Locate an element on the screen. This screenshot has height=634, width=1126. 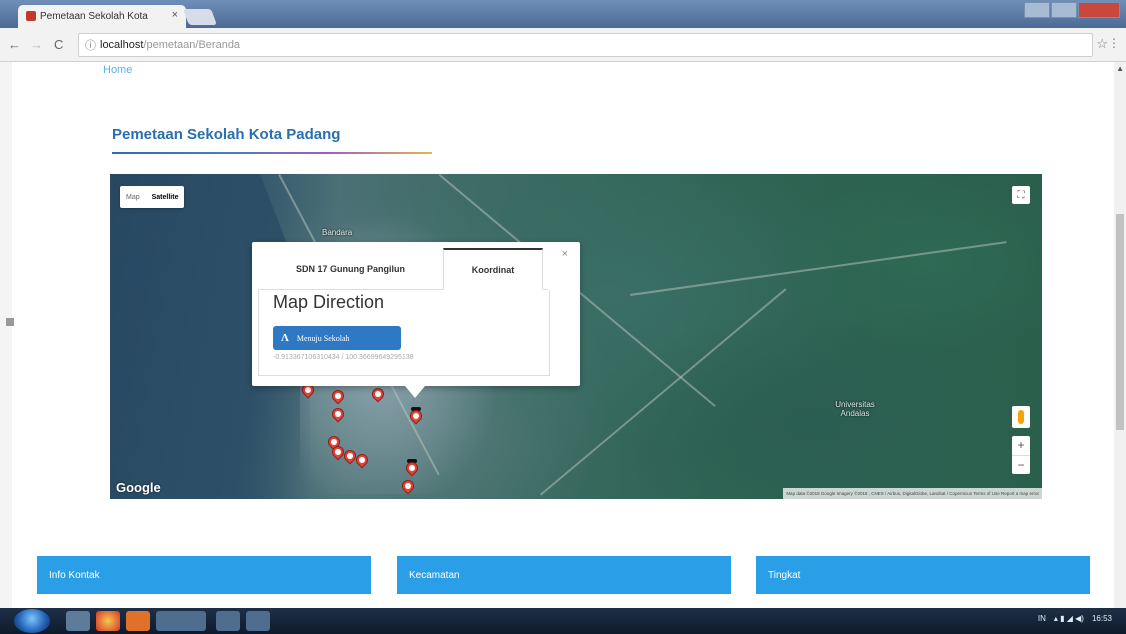
tab-close-button: × is located at coordinates (175, 15).